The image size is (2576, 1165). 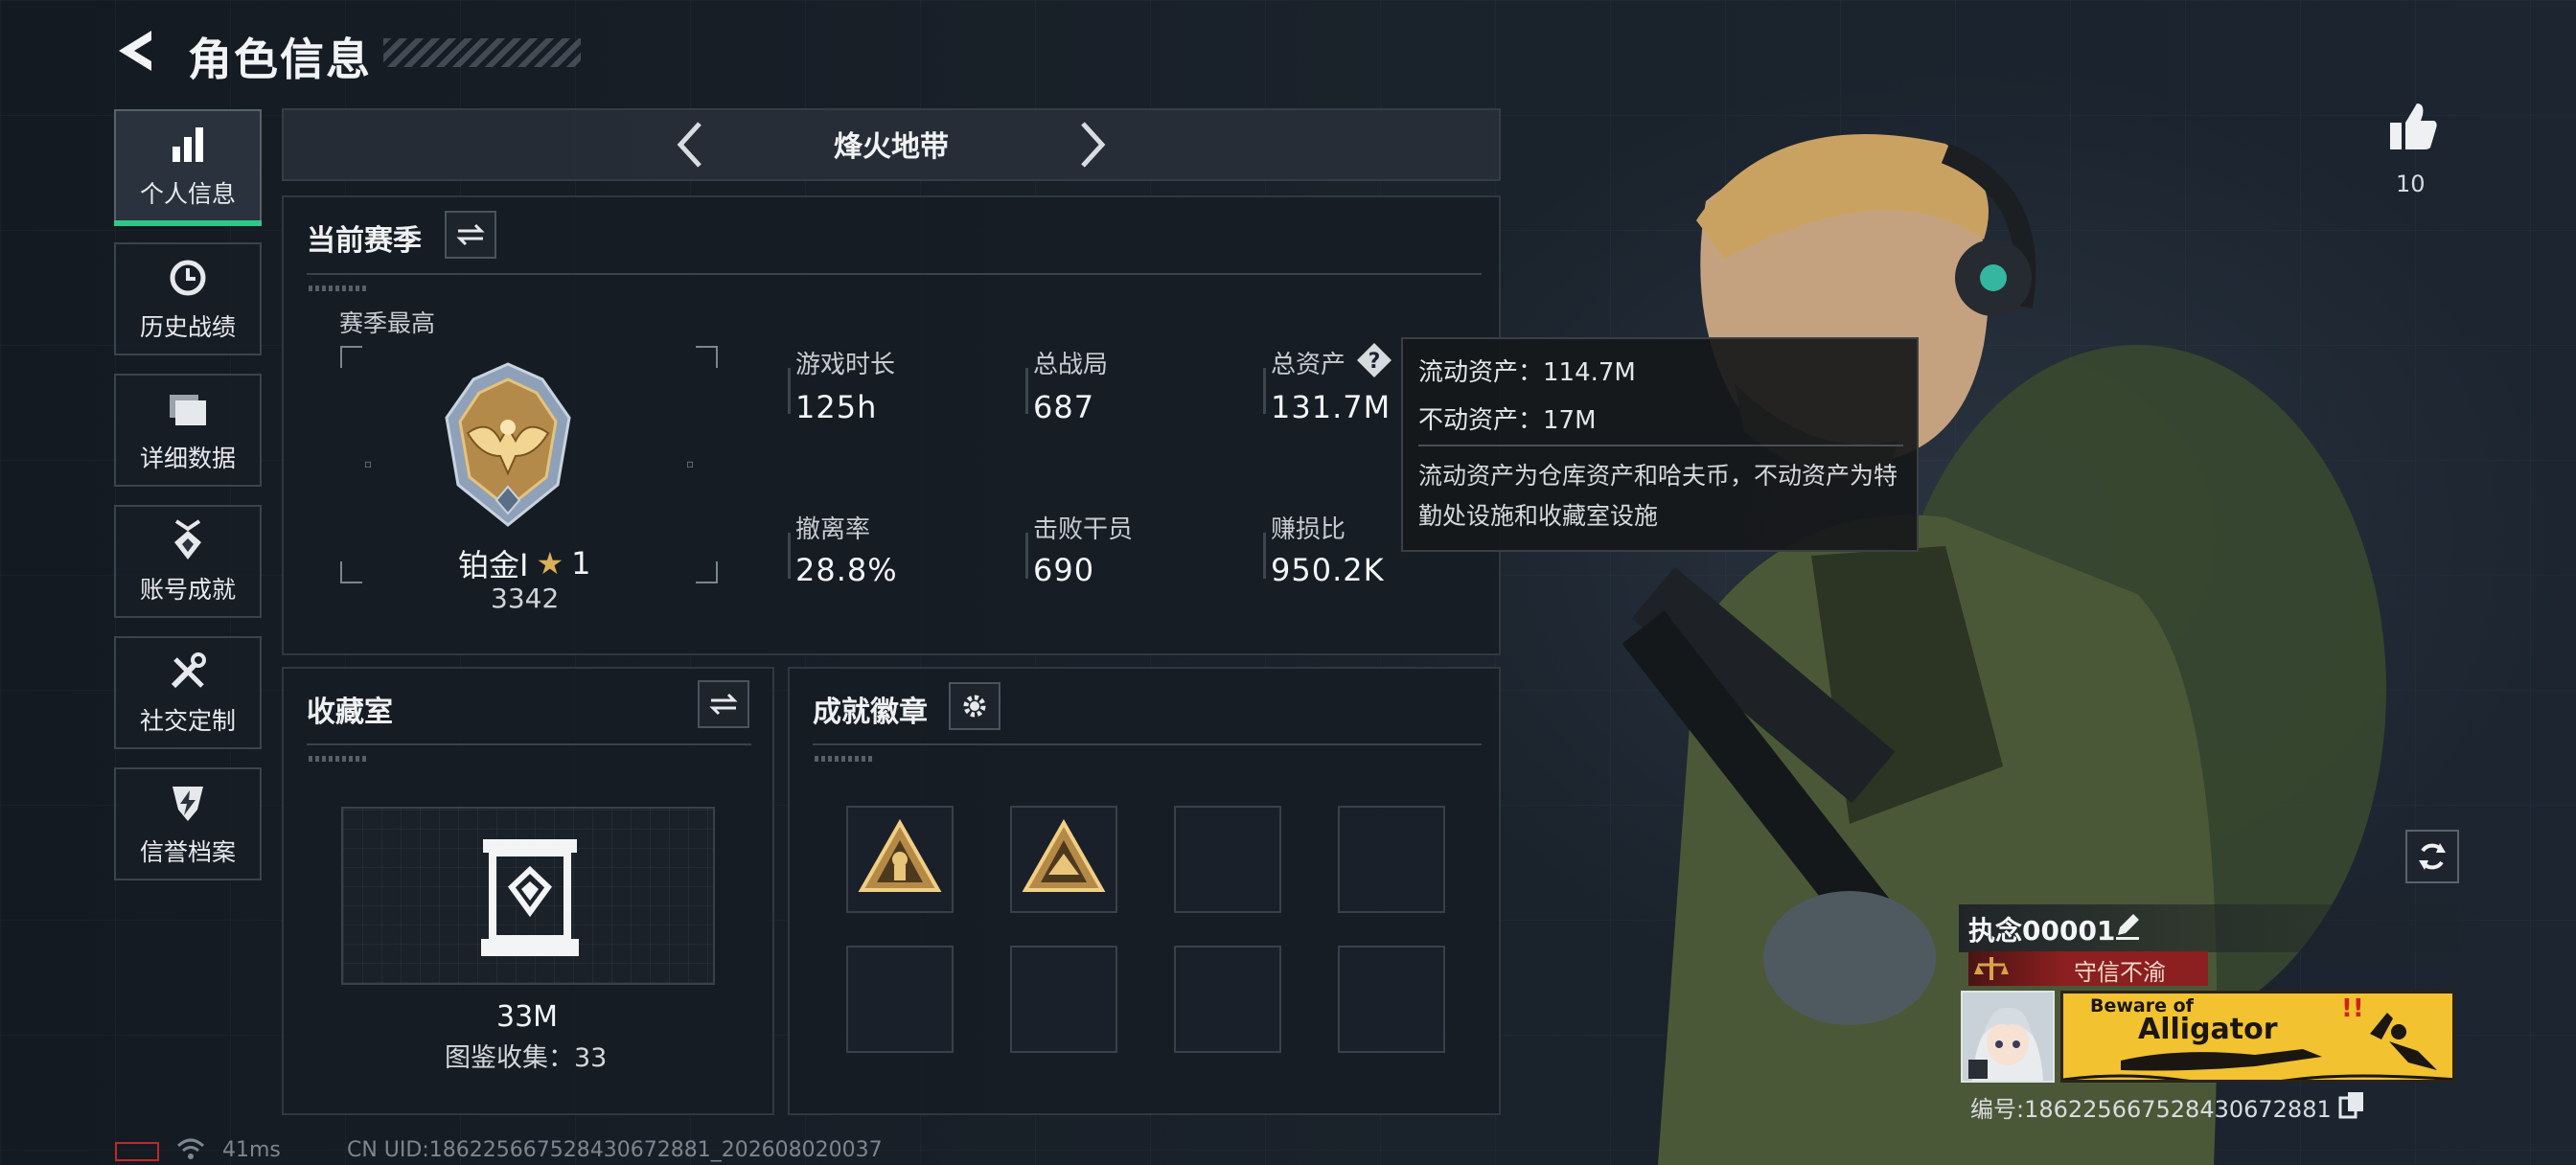 I want to click on avatar-image, so click(x=2008, y=1037).